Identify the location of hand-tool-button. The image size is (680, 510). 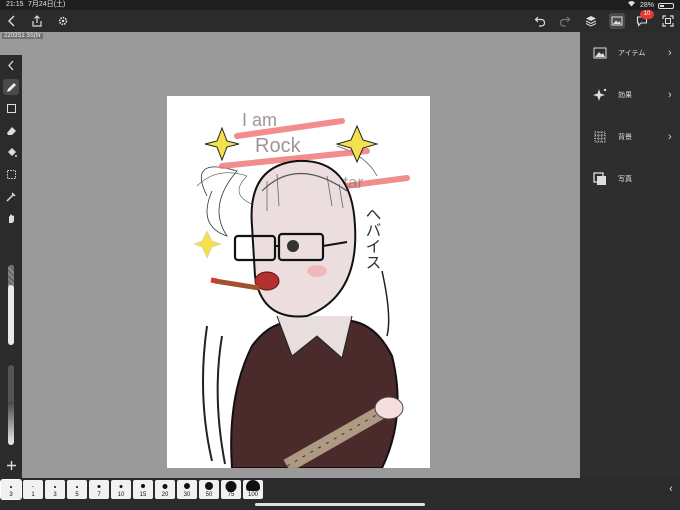
(11, 218).